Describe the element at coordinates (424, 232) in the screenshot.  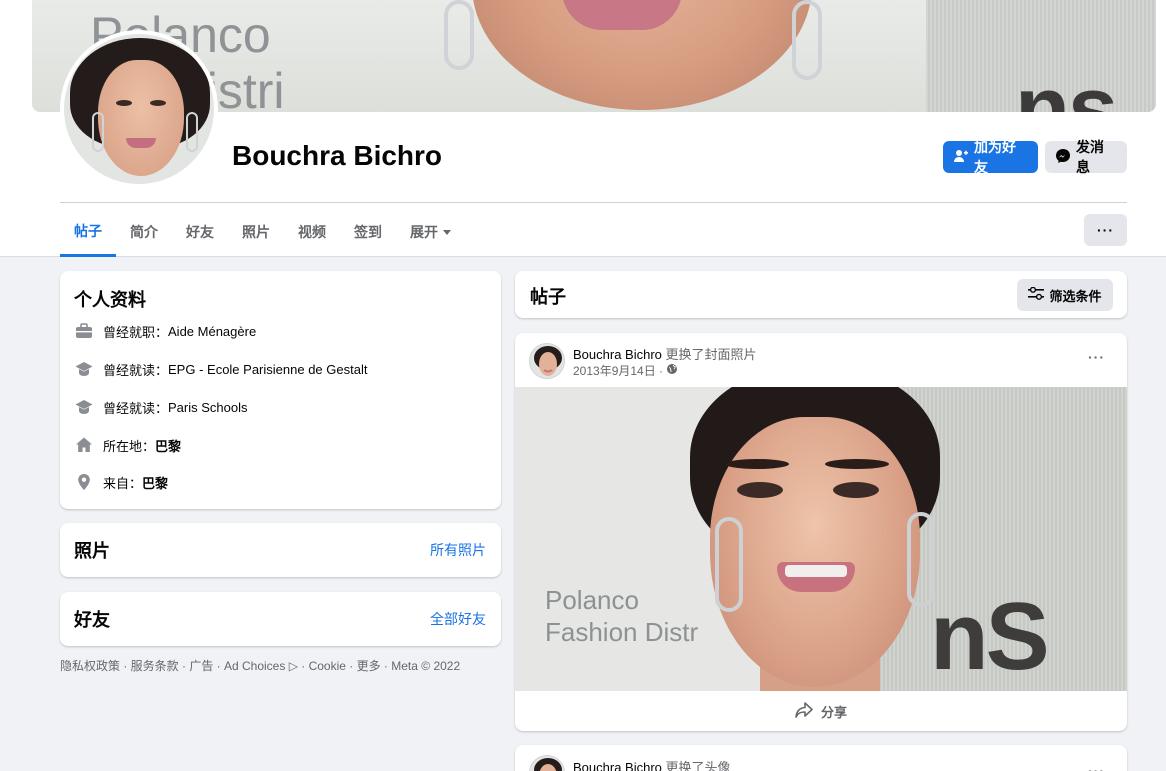
I see `tab-label: 展开` at that location.